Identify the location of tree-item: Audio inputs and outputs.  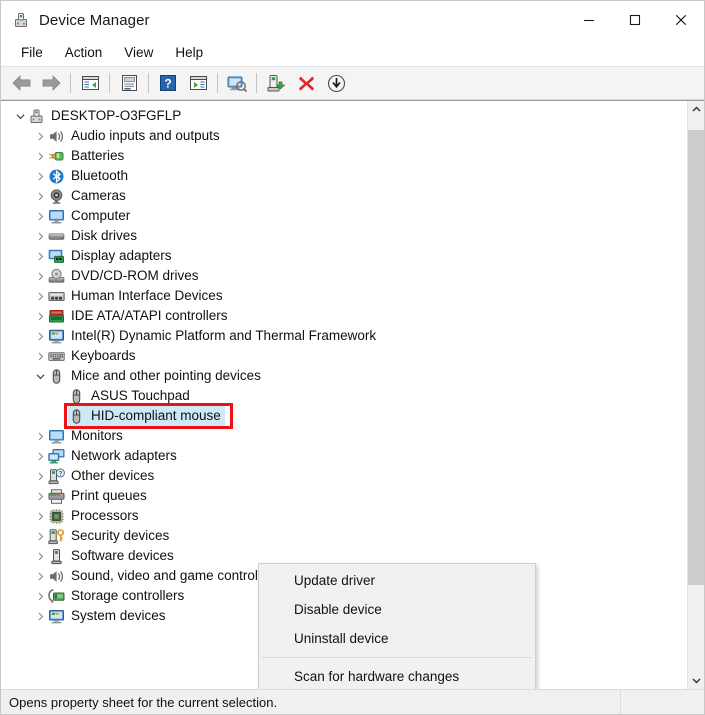
(344, 136).